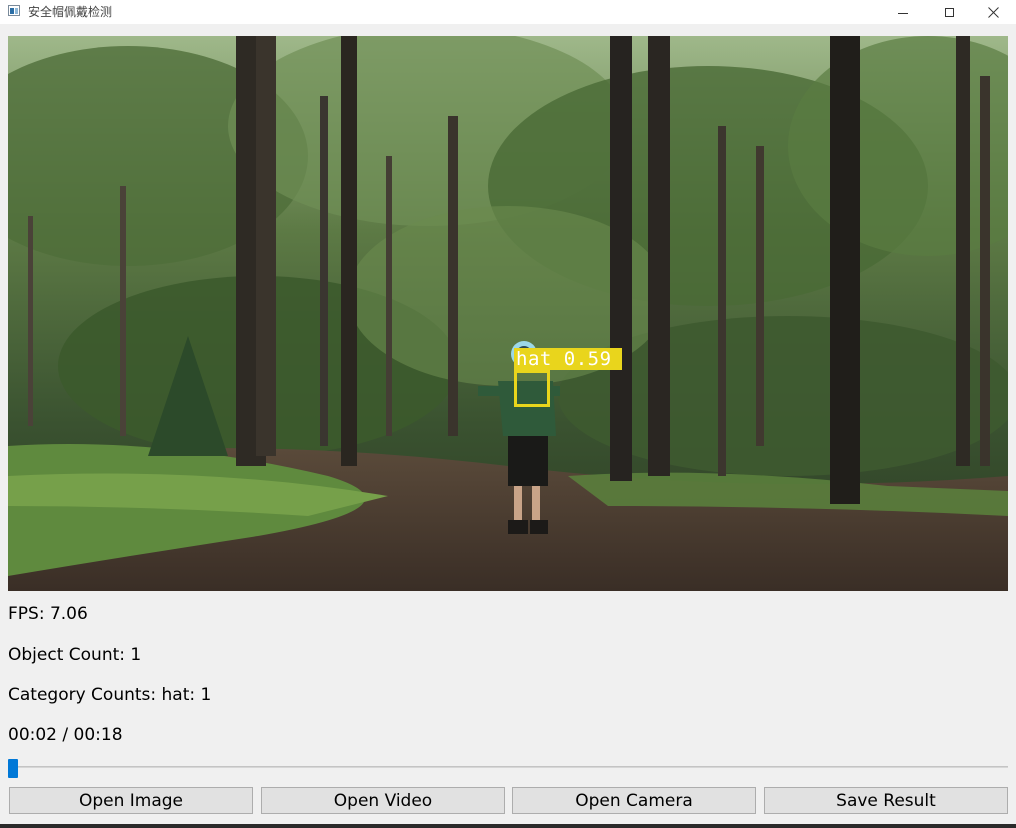  I want to click on video-progress-slider, so click(508, 768).